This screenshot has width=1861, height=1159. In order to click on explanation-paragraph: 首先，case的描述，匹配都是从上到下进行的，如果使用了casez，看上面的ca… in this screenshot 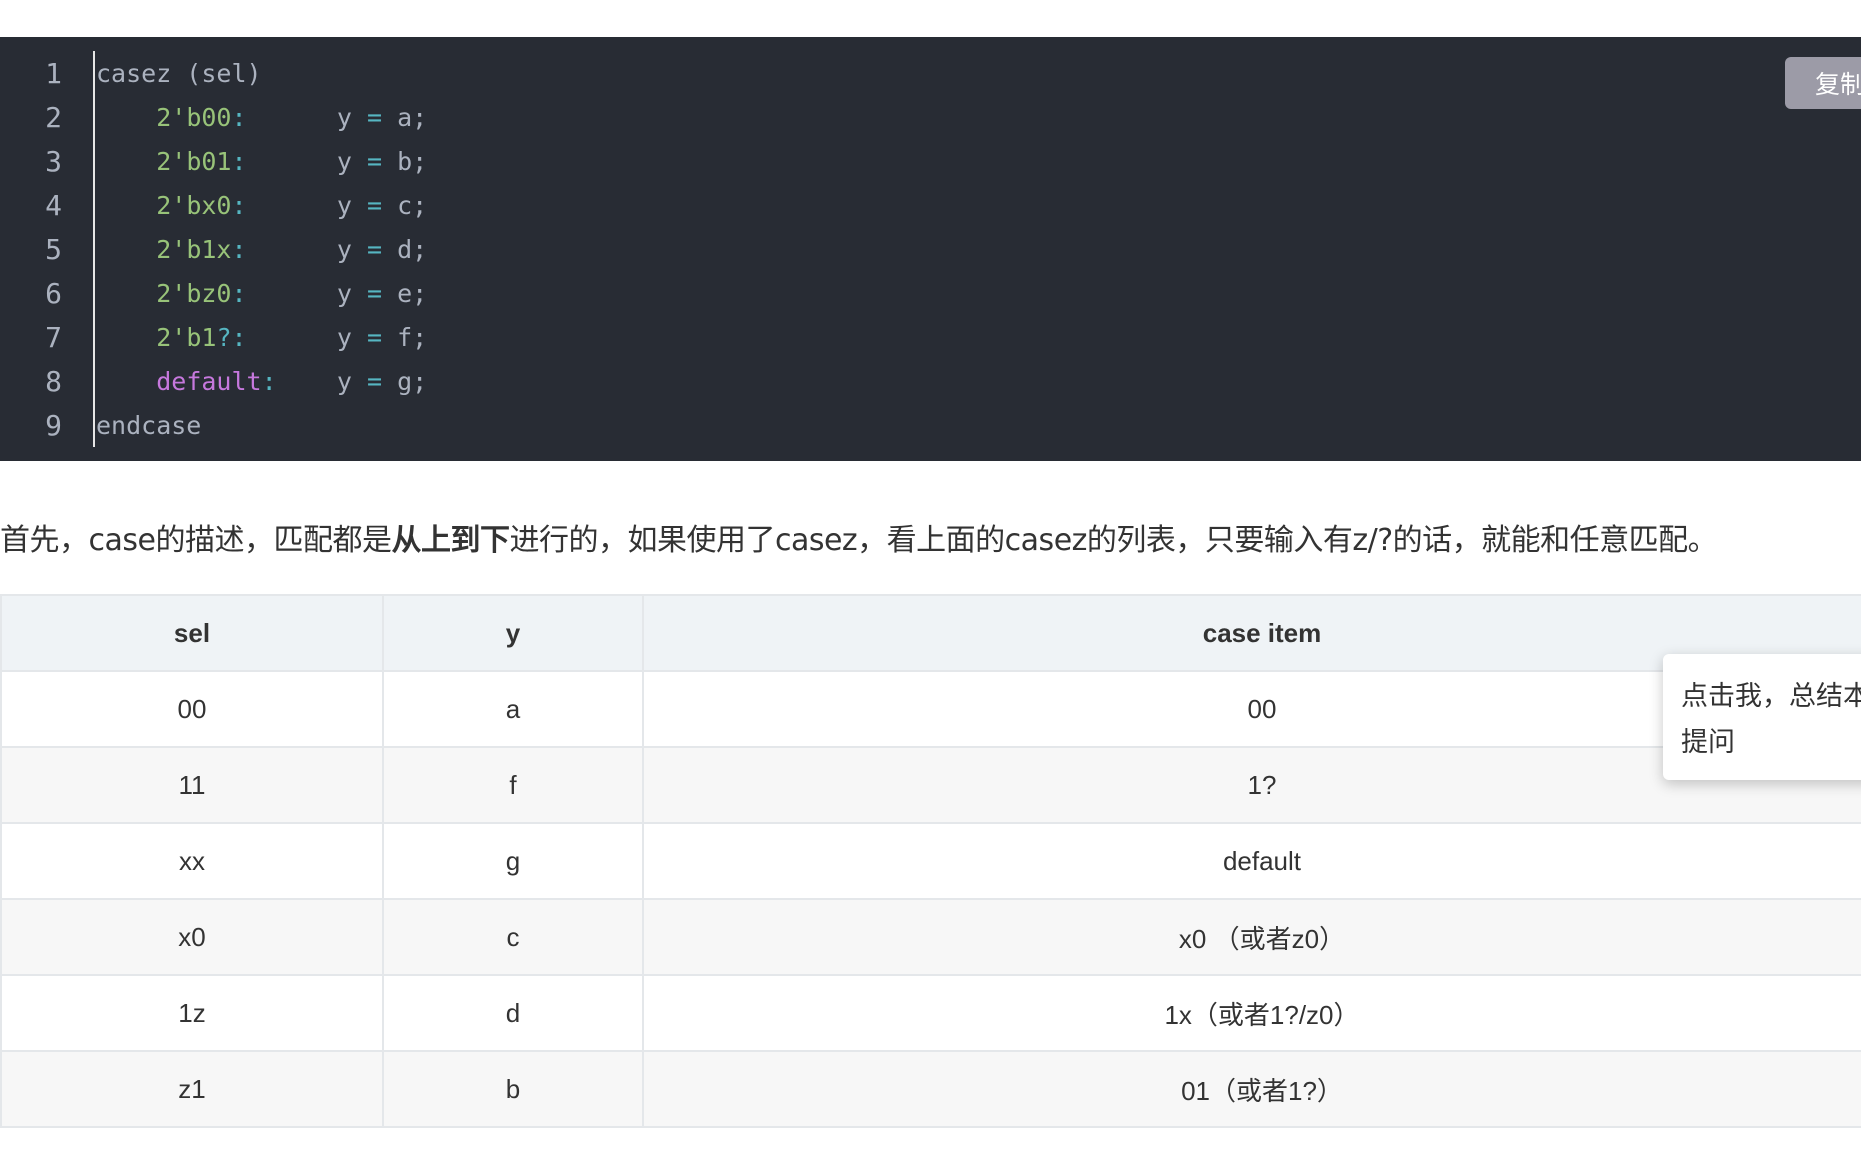, I will do `click(930, 537)`.